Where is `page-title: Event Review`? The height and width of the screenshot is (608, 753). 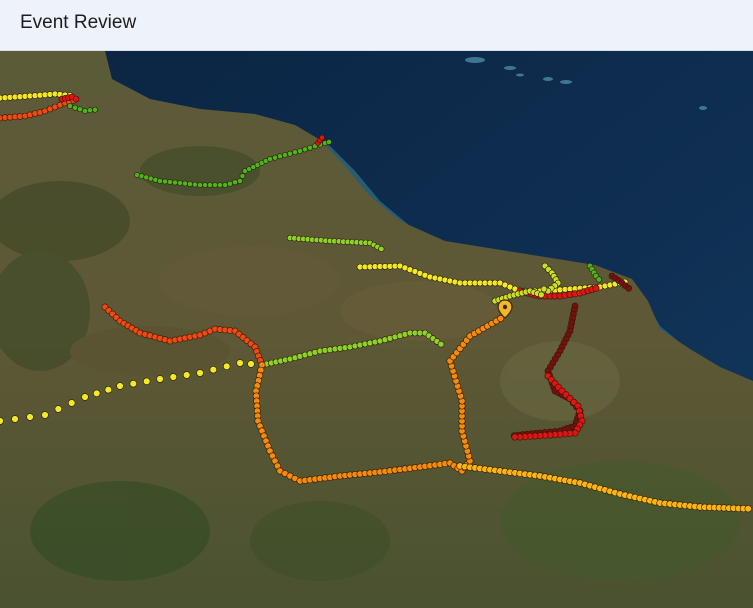
page-title: Event Review is located at coordinates (78, 22).